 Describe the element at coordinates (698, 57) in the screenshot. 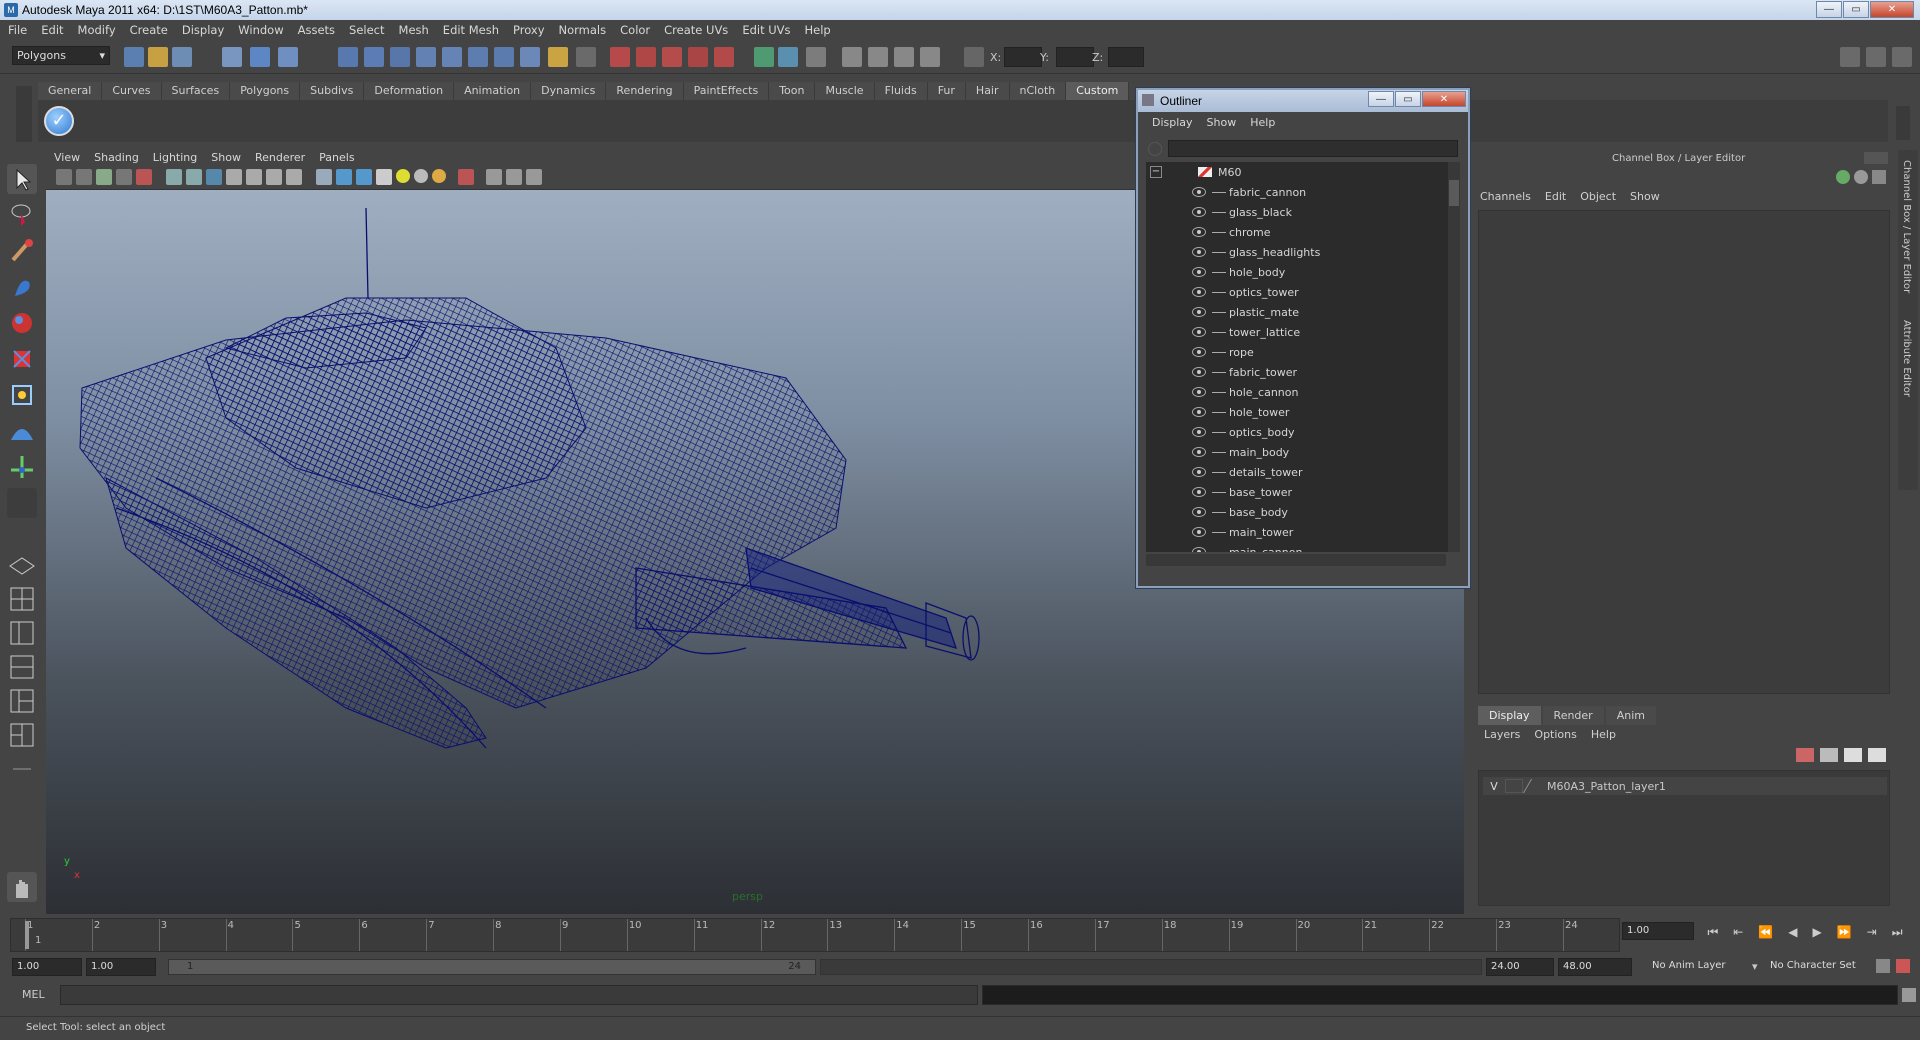

I see `snap-to-view-planes-icon` at that location.